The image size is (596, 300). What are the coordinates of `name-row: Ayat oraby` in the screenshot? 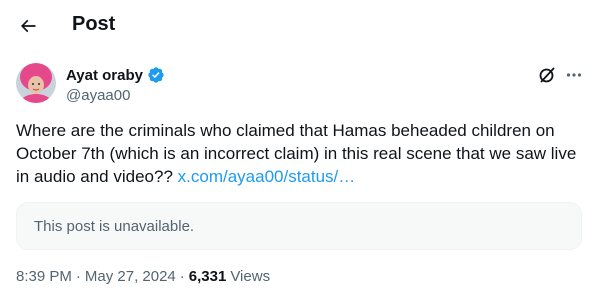 It's located at (115, 75).